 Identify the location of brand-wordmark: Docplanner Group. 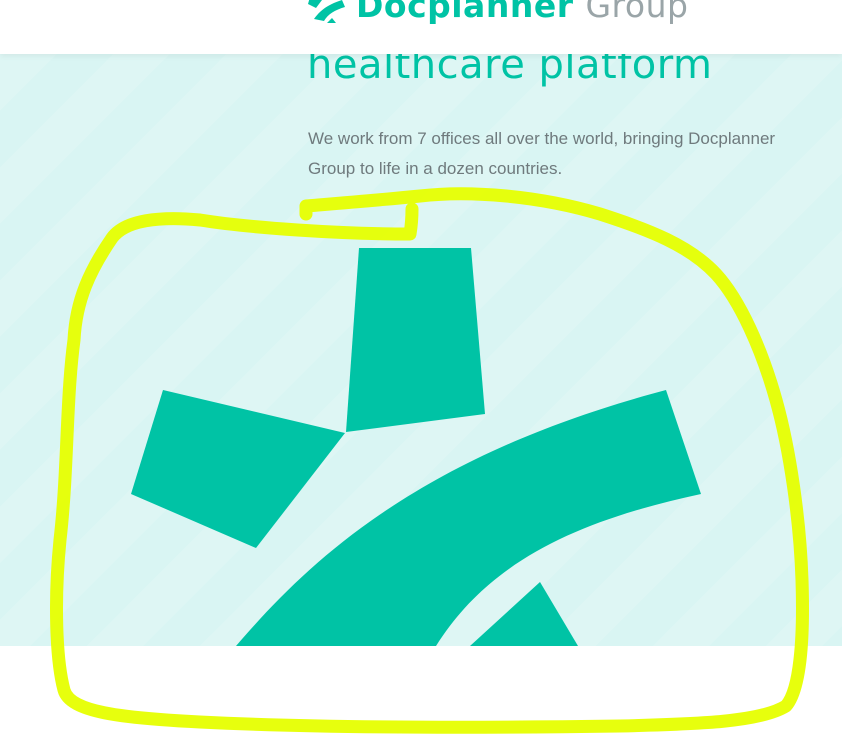
(522, 14).